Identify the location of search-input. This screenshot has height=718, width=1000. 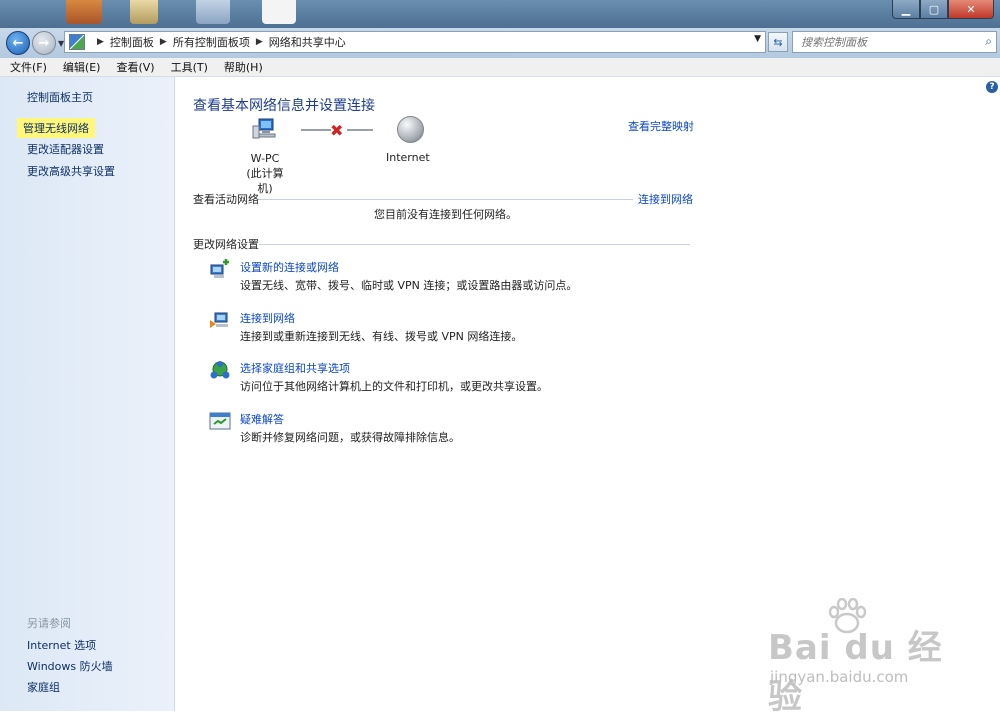
(886, 42).